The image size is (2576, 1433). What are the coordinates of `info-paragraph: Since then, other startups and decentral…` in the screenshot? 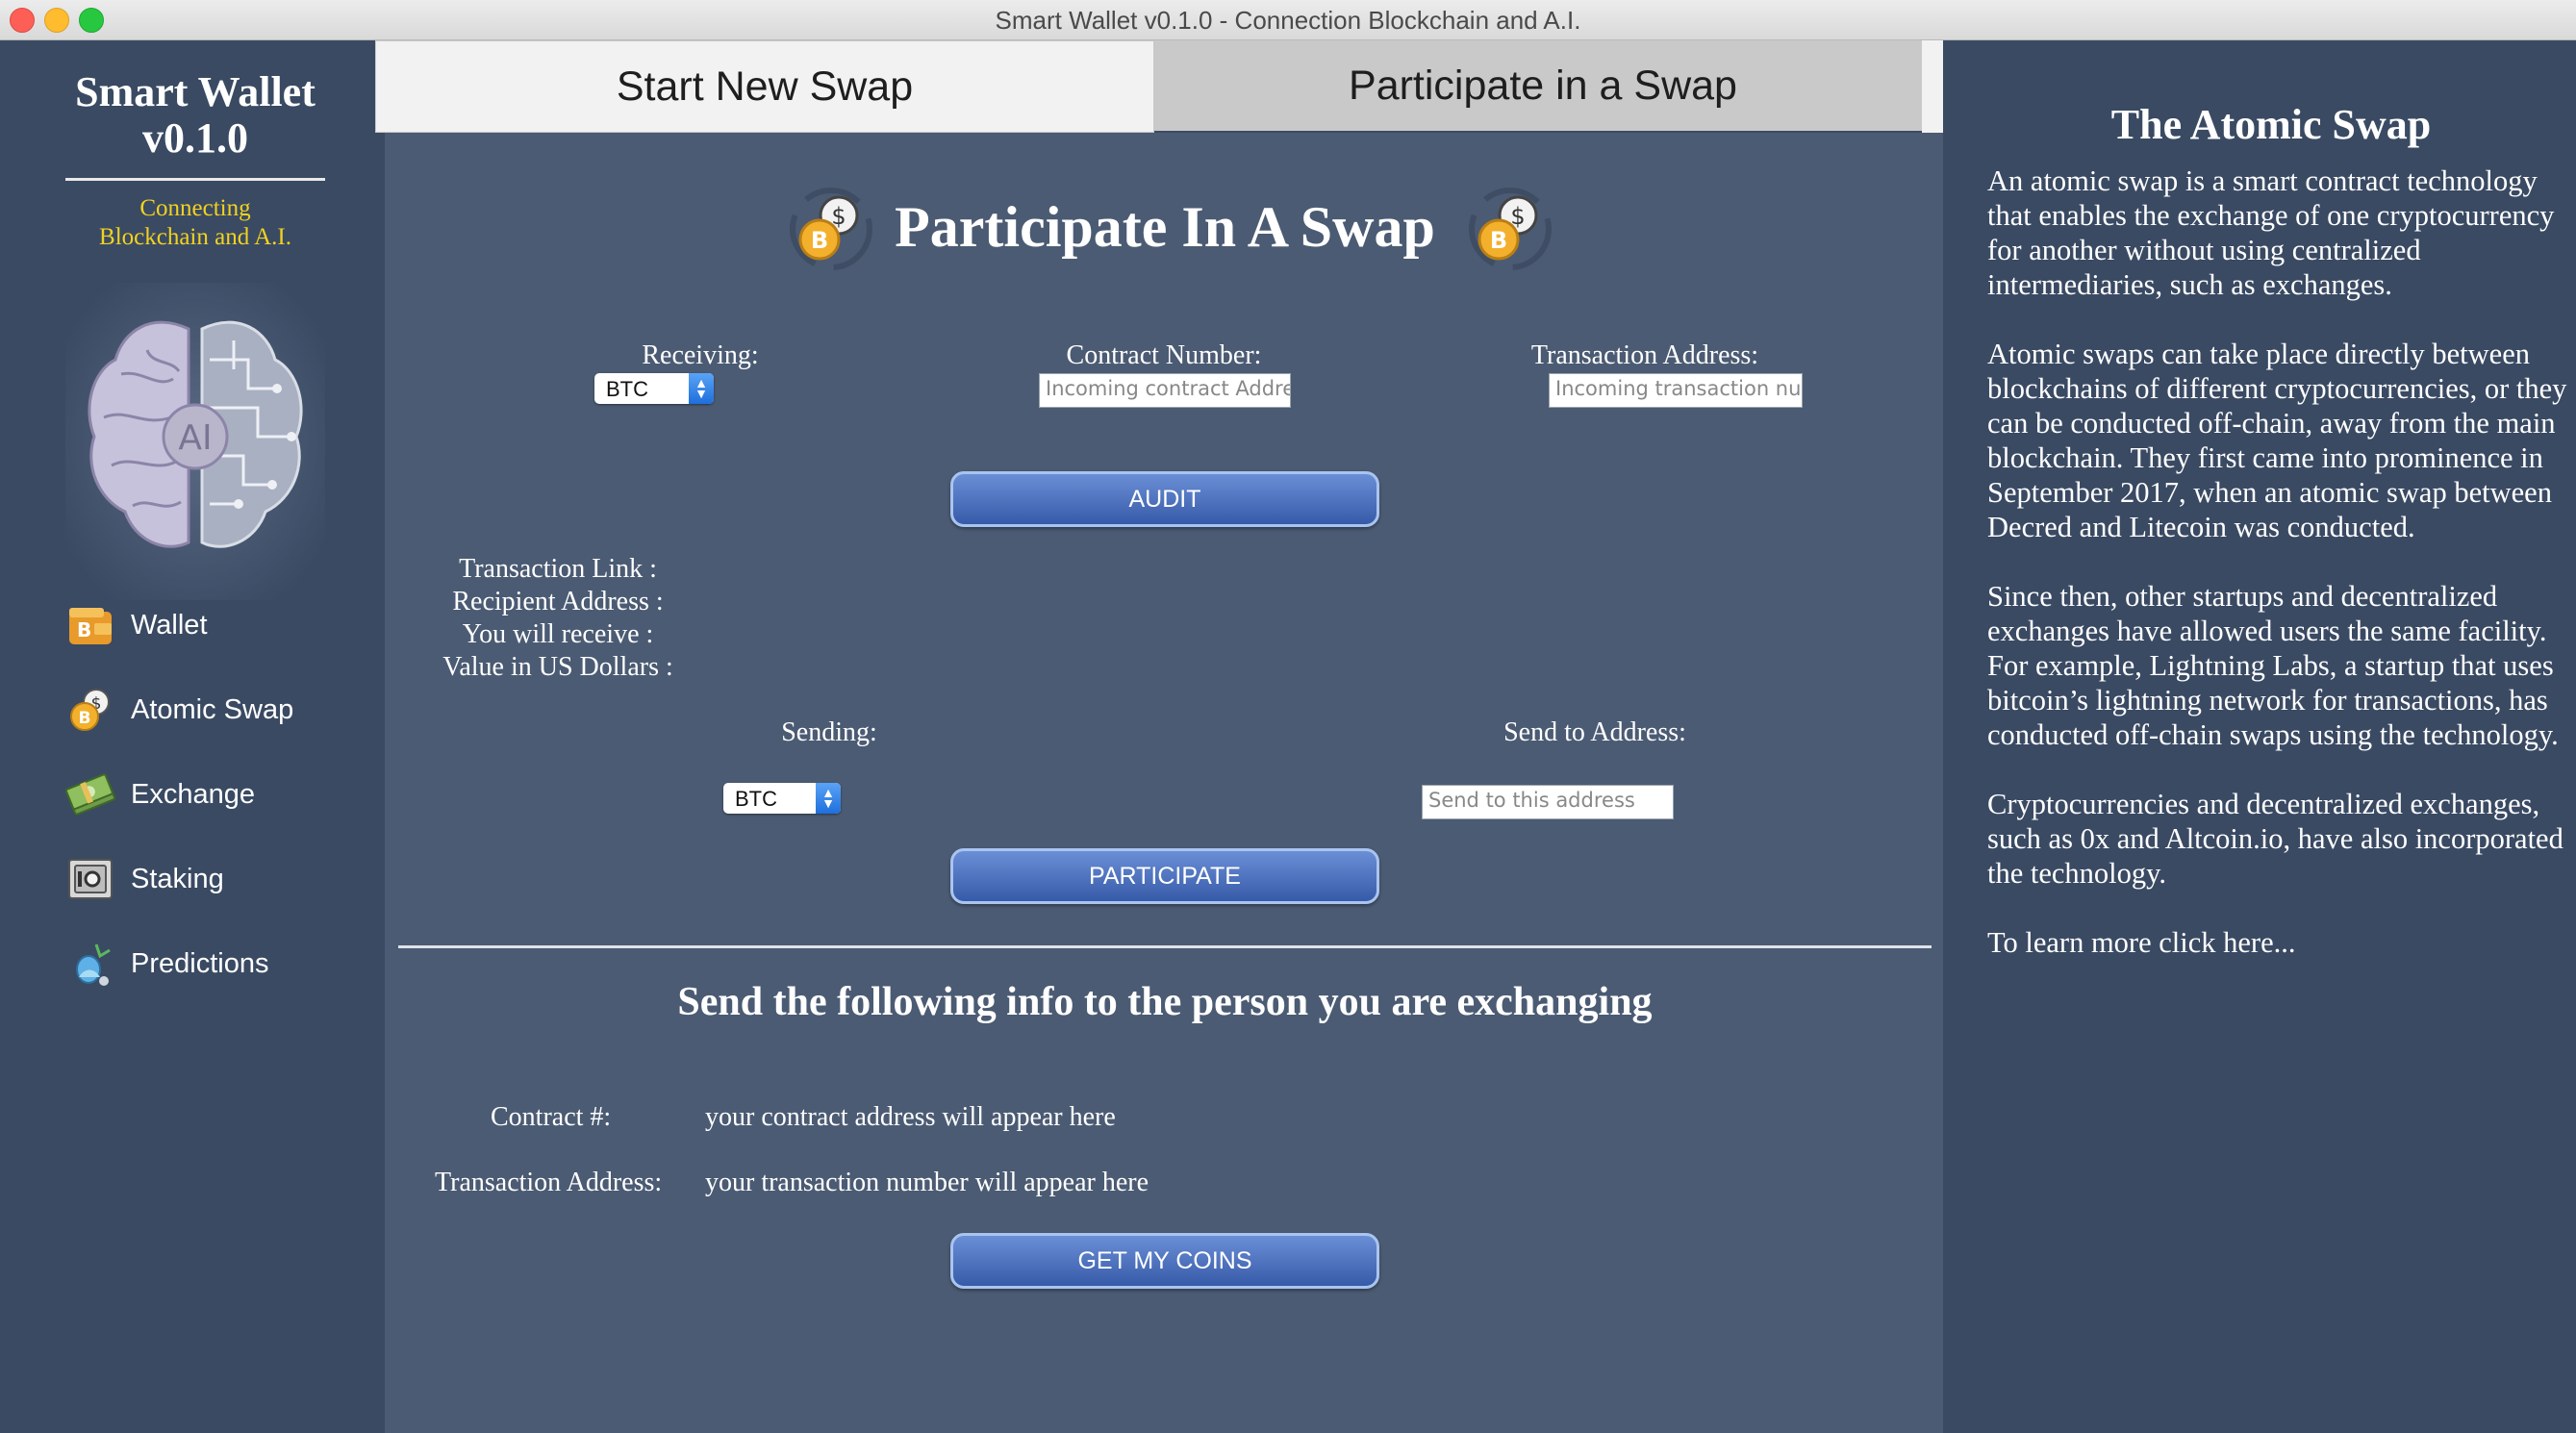 It's located at (2273, 665).